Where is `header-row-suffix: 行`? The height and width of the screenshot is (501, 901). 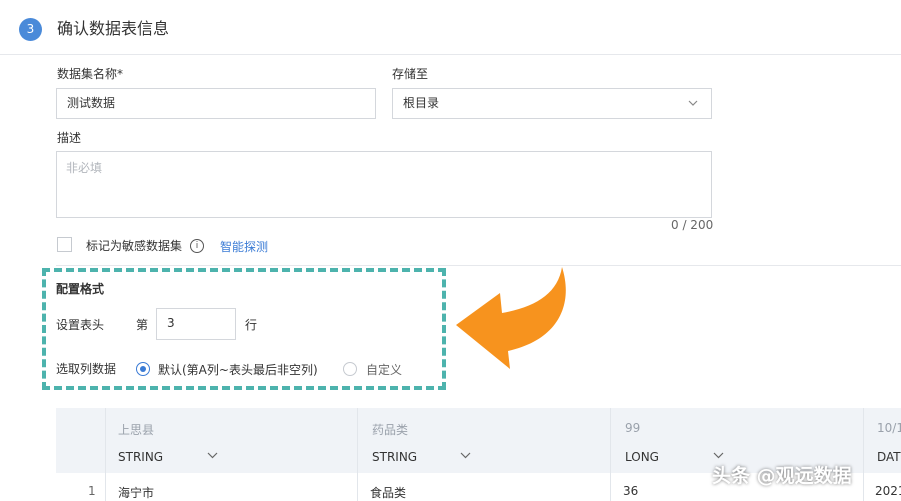
header-row-suffix: 行 is located at coordinates (251, 325).